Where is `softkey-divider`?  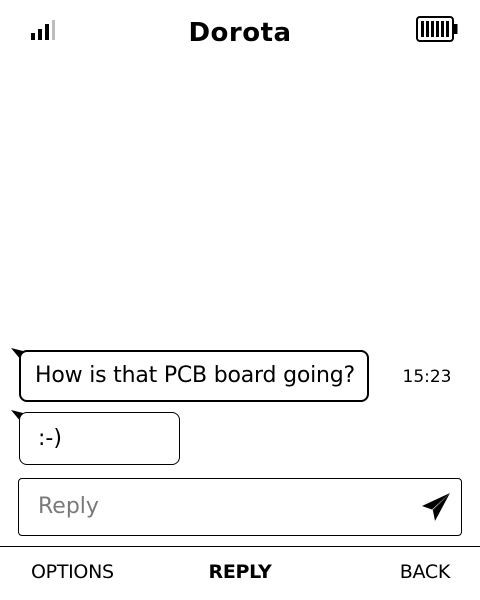
softkey-divider is located at coordinates (240, 546).